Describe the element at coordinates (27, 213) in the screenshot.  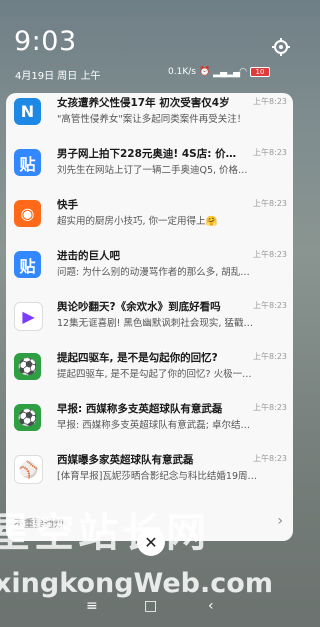
I see `kuaishou-app-icon: ◉` at that location.